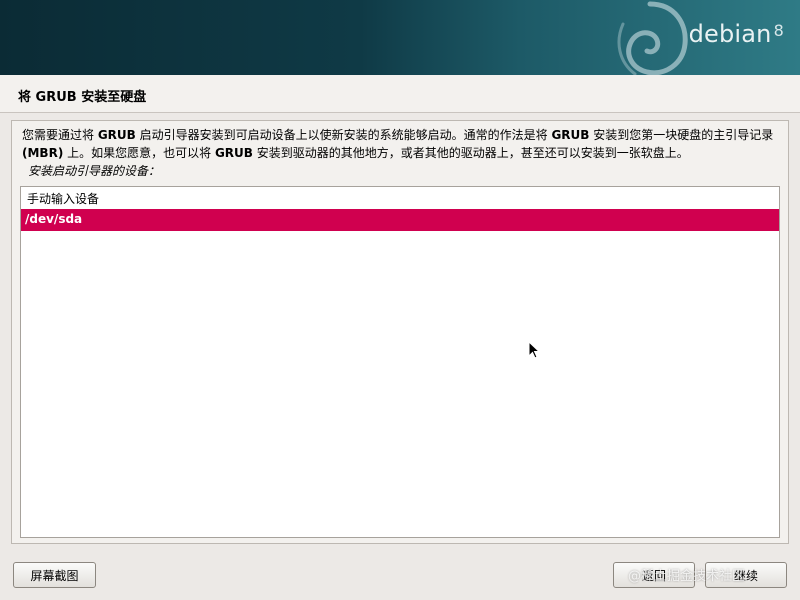  Describe the element at coordinates (681, 135) in the screenshot. I see `desc-line1-part3: 安装到您第一块硬盘的主引导记录` at that location.